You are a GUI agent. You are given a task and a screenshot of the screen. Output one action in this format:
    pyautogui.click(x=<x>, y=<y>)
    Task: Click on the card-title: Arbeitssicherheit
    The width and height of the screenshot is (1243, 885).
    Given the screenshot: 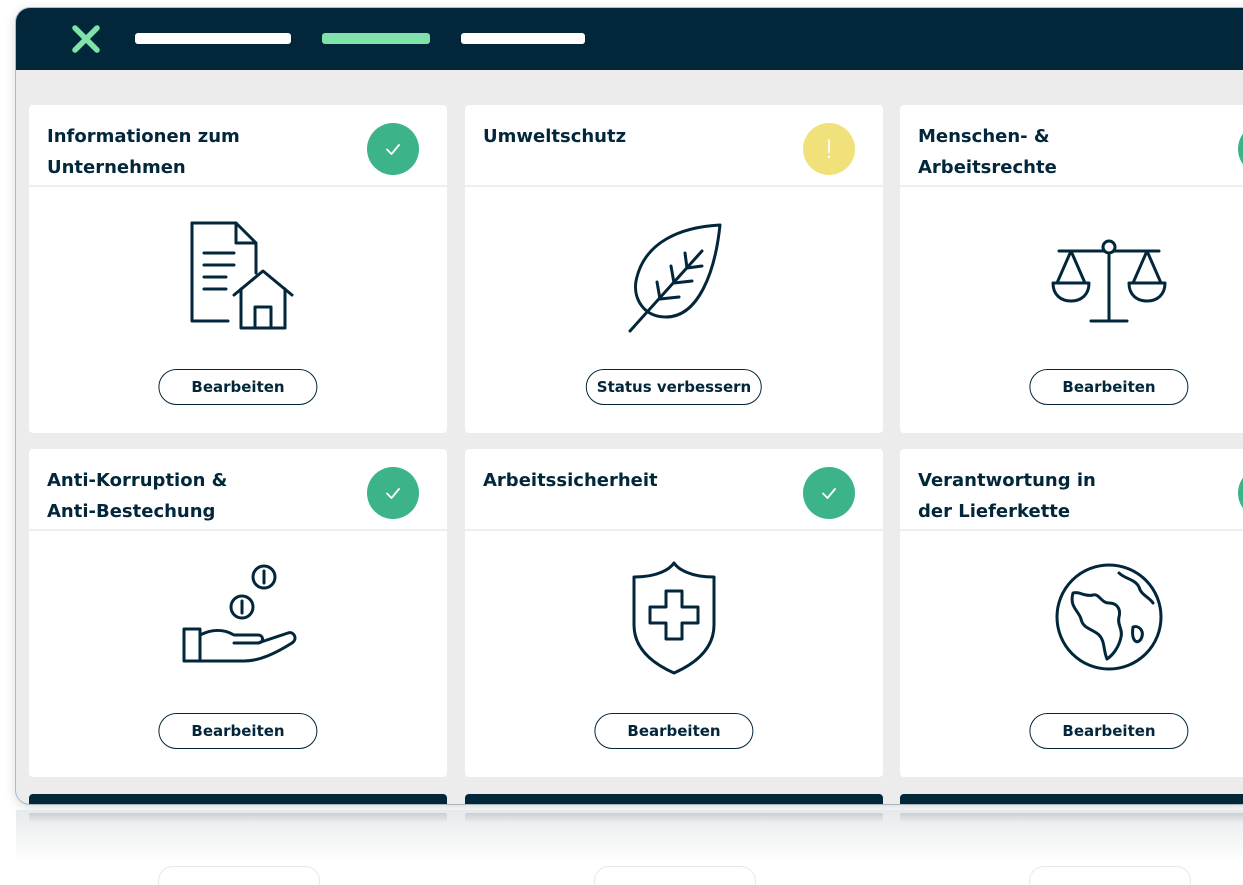 What is the action you would take?
    pyautogui.click(x=570, y=480)
    